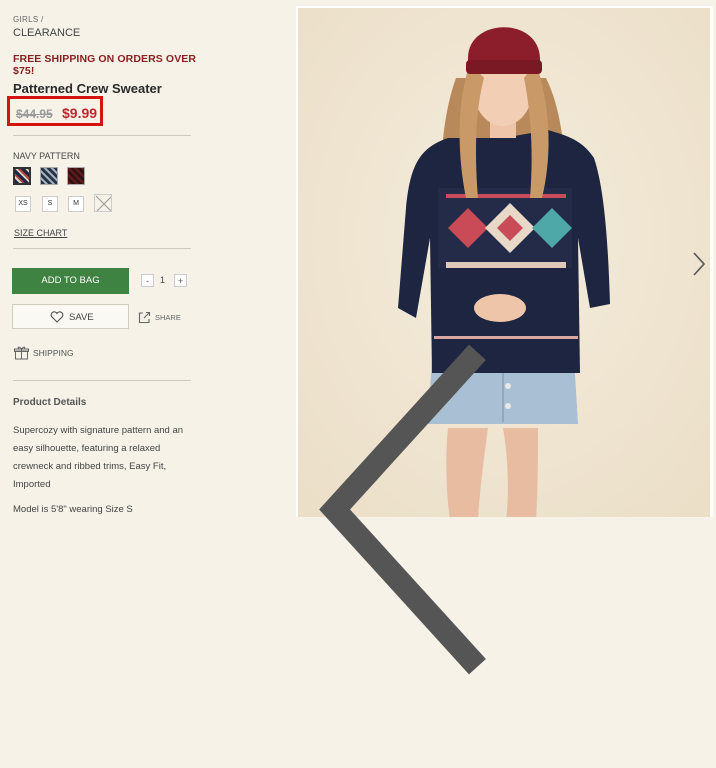 The image size is (716, 768). What do you see at coordinates (50, 402) in the screenshot?
I see `product-details-heading: Product Details` at bounding box center [50, 402].